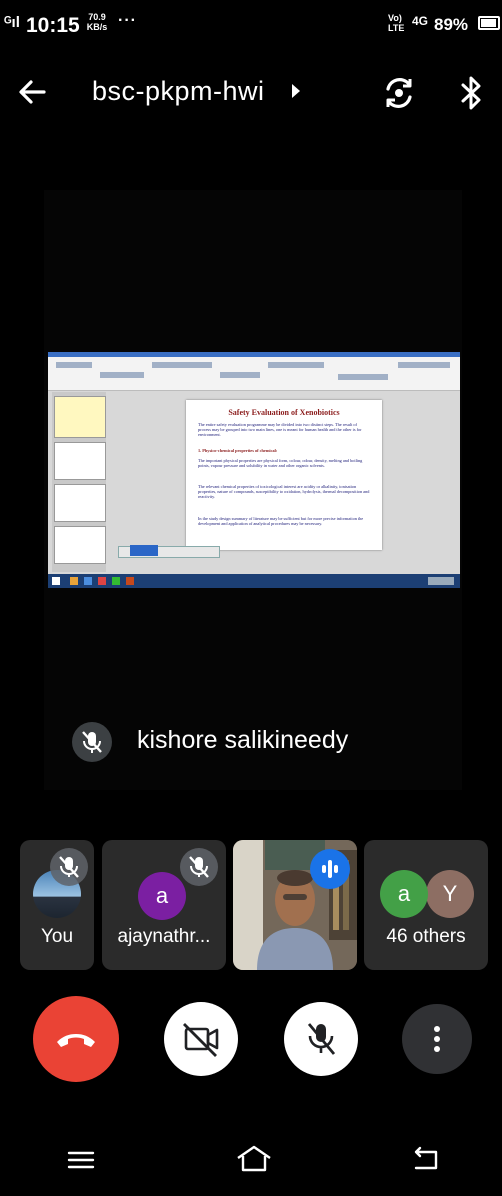  I want to click on network-indicator: Vo) LTE, so click(396, 23).